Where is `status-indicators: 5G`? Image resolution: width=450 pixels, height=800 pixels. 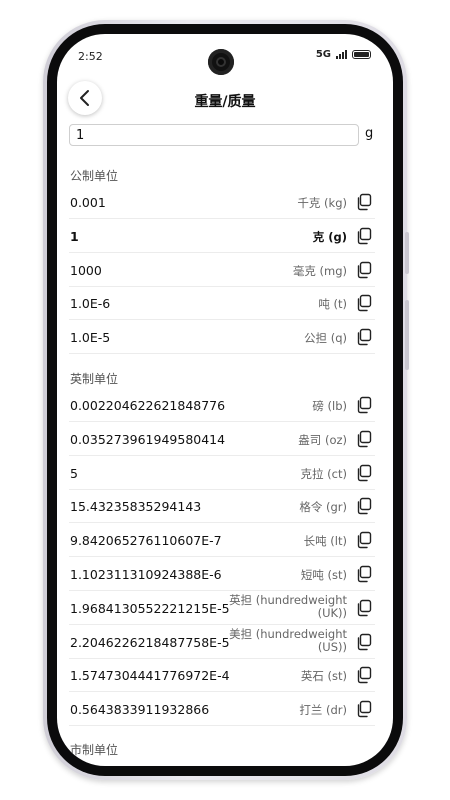 status-indicators: 5G is located at coordinates (343, 54).